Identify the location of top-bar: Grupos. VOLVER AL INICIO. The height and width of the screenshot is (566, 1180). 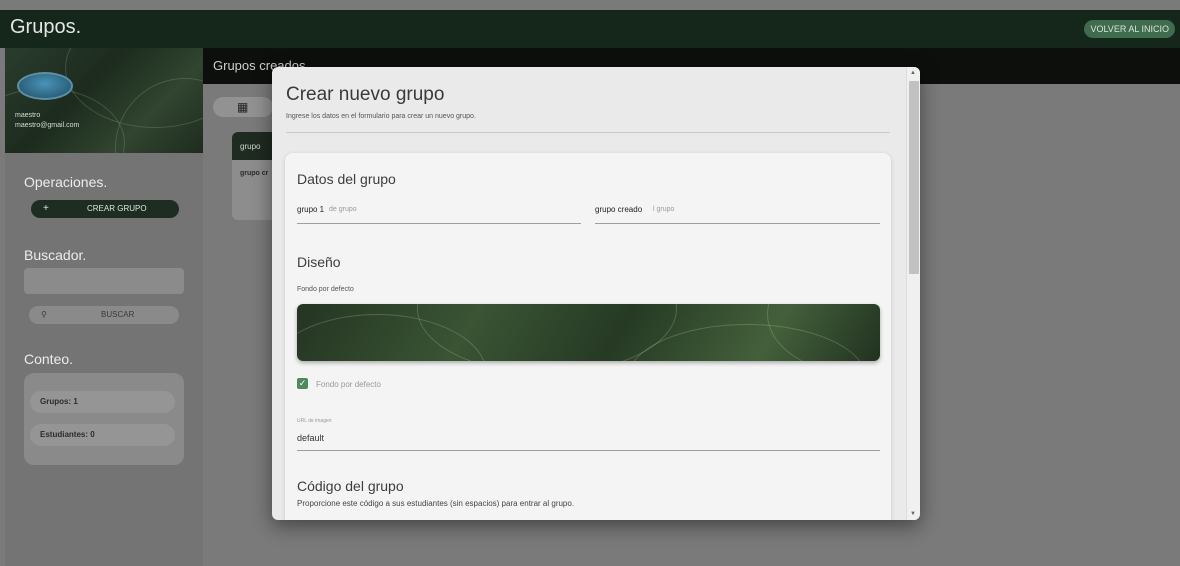
(590, 29).